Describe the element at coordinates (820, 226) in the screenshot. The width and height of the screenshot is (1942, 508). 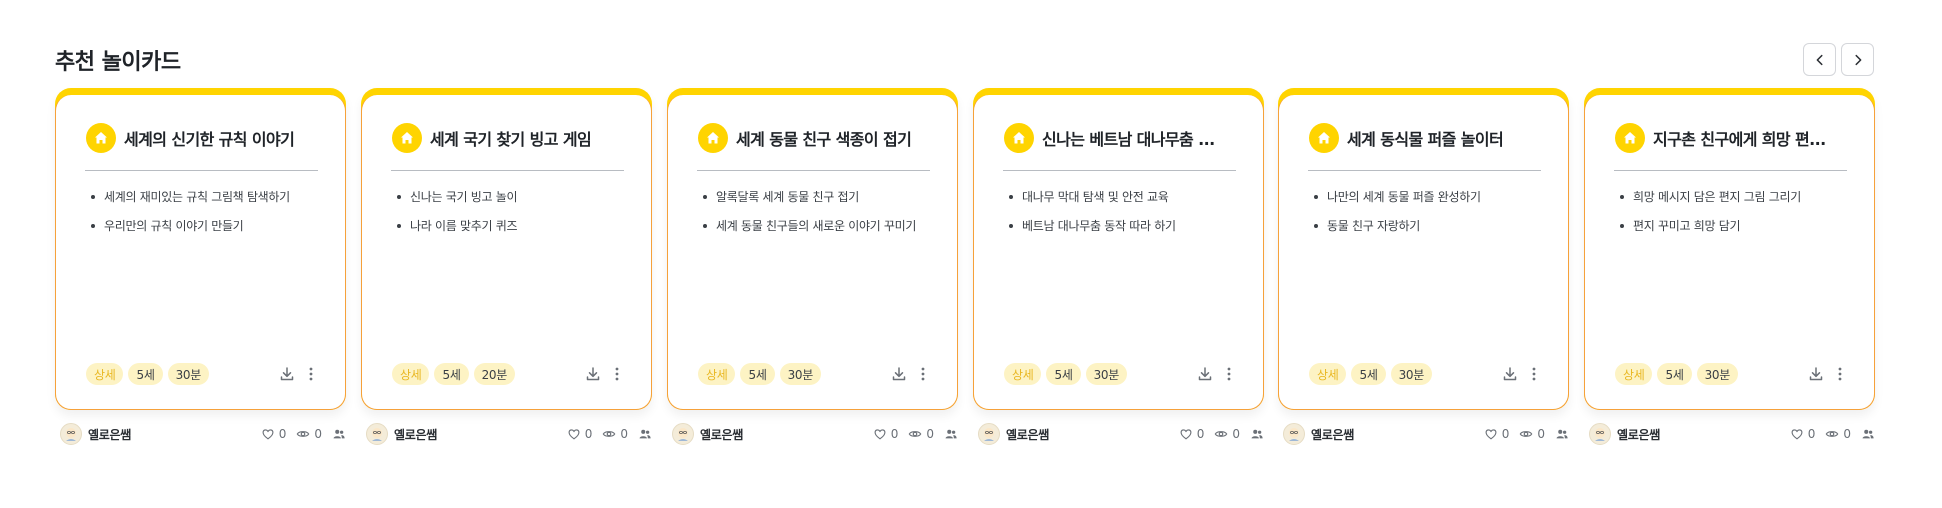
I see `activity-item: 세계 동물 친구들의 새로운 이야기 꾸미기` at that location.